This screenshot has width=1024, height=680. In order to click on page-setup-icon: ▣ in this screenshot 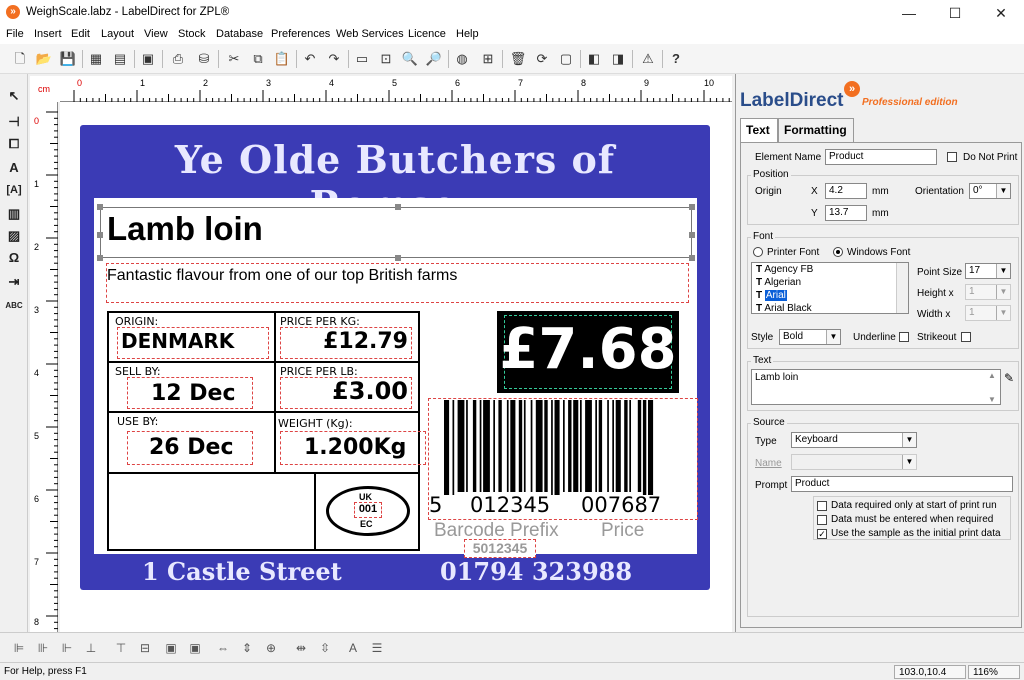, I will do `click(148, 59)`.